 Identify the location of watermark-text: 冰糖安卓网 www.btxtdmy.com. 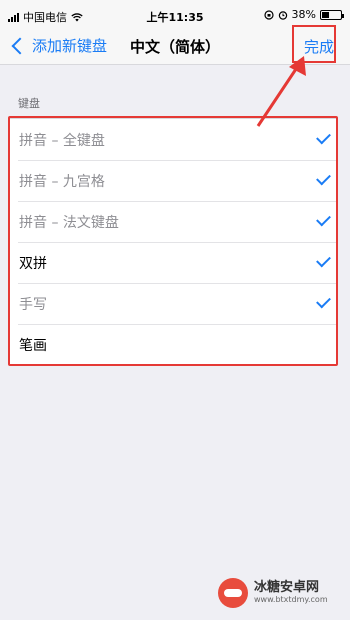
(291, 592).